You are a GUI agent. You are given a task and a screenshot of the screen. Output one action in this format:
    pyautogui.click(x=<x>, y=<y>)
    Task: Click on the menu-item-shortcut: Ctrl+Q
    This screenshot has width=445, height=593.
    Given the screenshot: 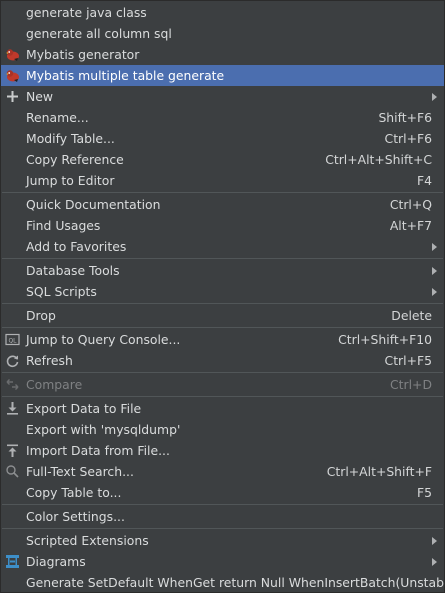 What is the action you would take?
    pyautogui.click(x=410, y=204)
    